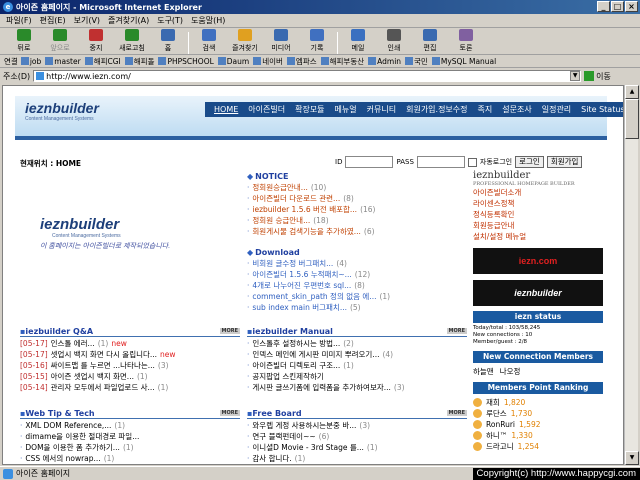  What do you see at coordinates (168, 41) in the screenshot?
I see `toolbar-home-button: 홈` at bounding box center [168, 41].